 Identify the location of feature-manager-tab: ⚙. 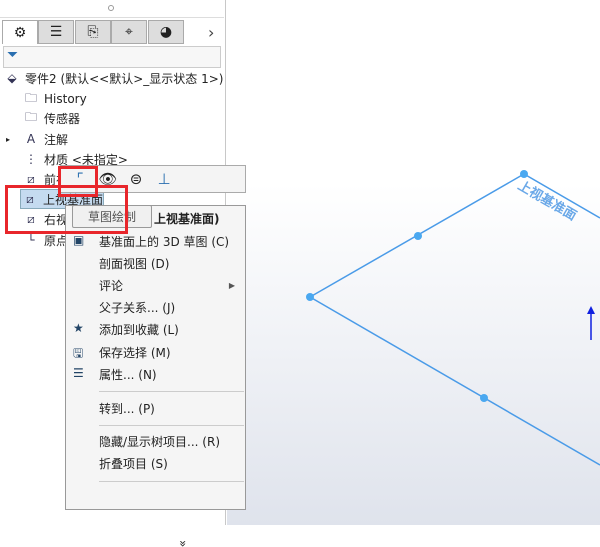
(20, 32).